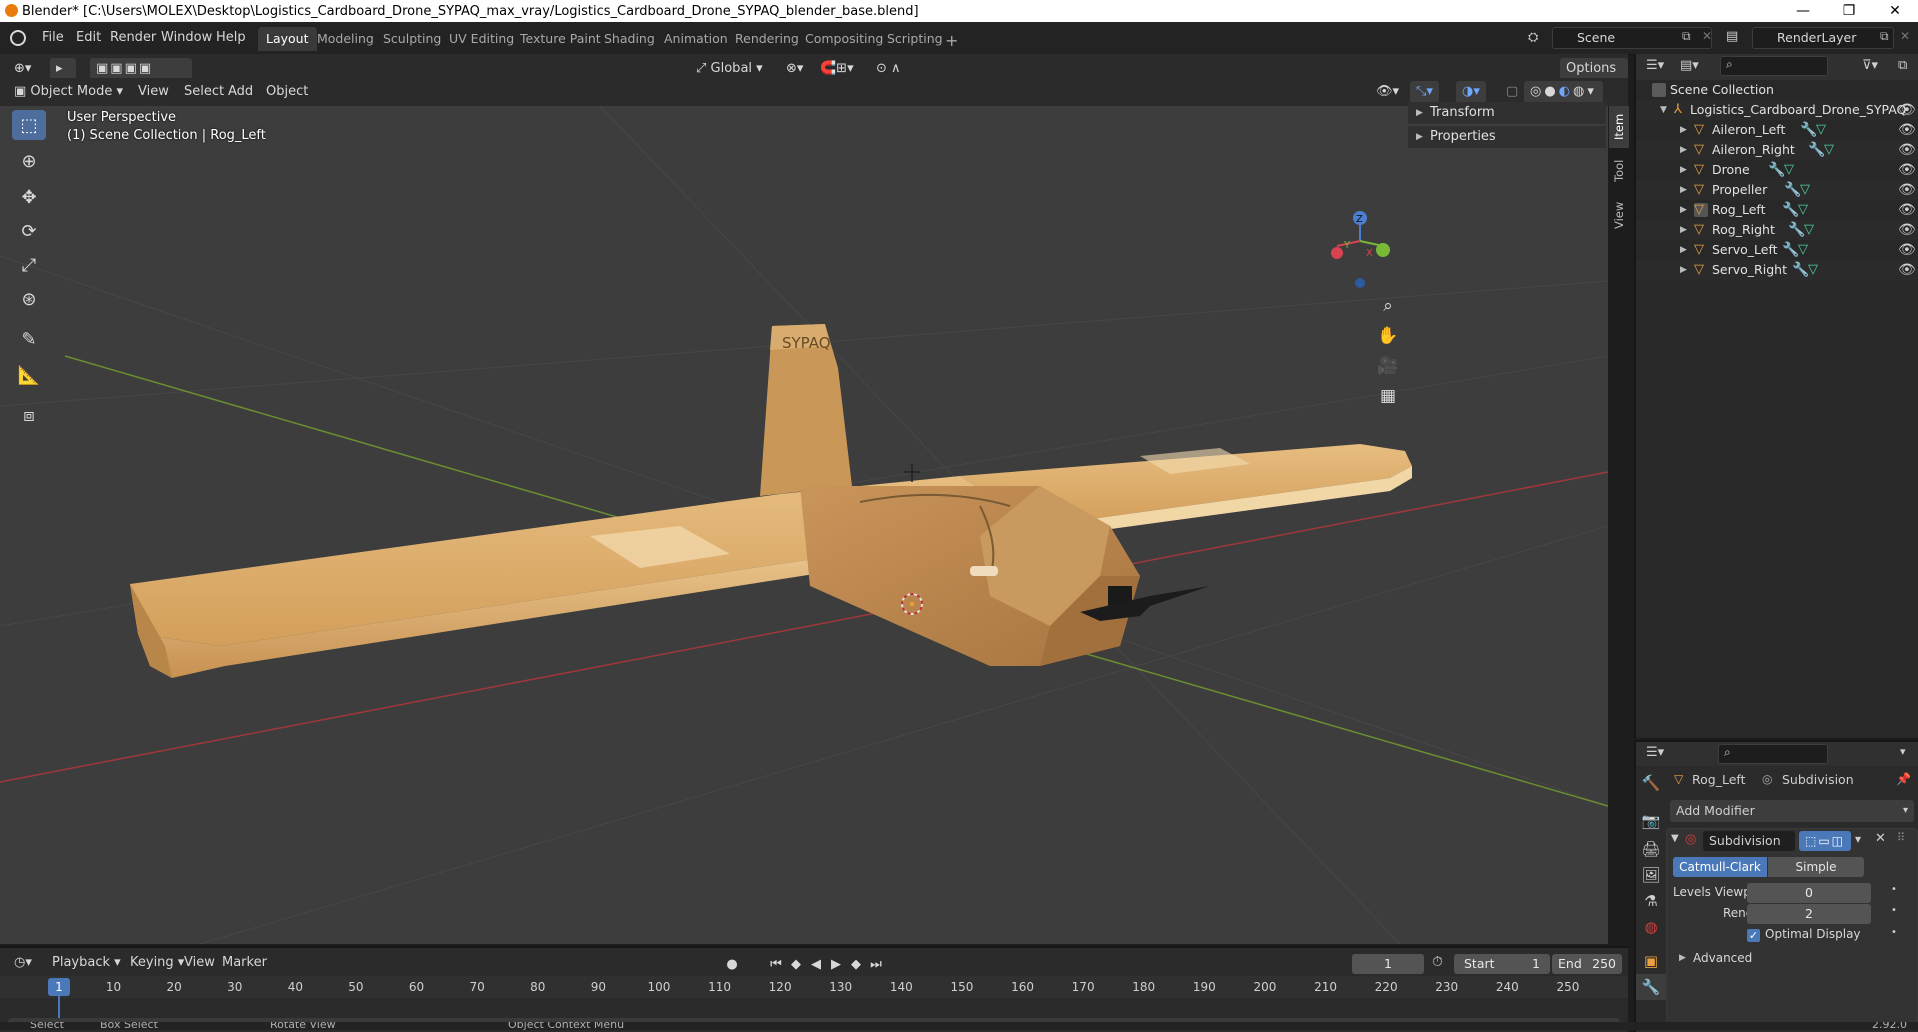 The width and height of the screenshot is (1918, 1032). I want to click on tab-compositing: Compositing, so click(844, 39).